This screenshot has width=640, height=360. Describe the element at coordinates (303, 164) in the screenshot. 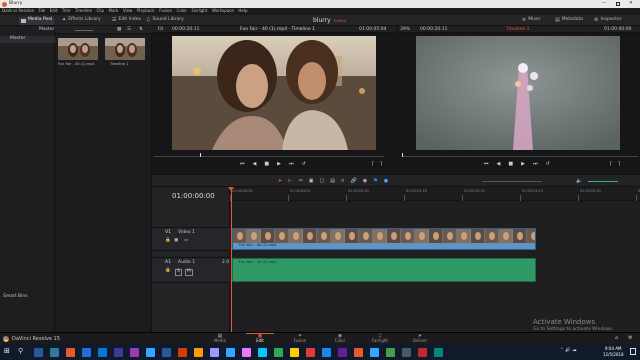

I see `loop-icon: ↺` at that location.